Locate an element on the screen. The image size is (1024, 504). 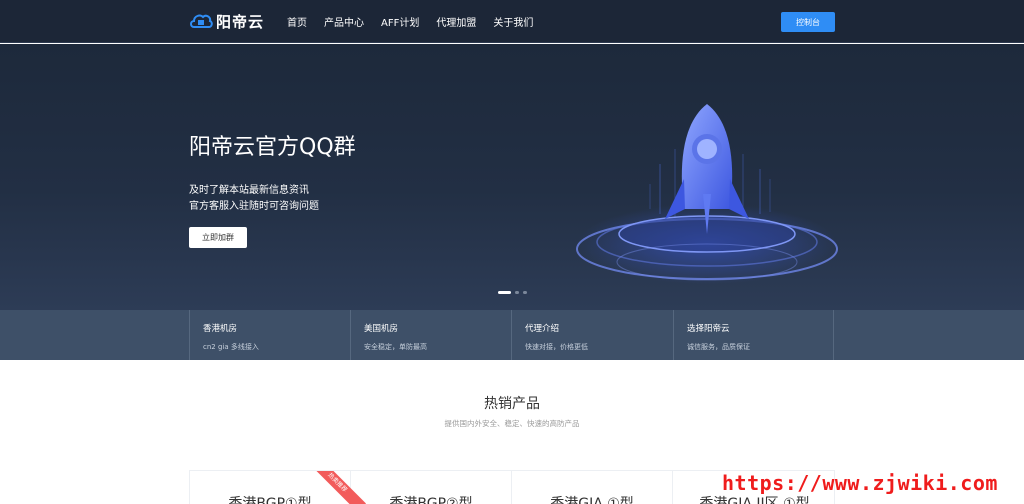
carousel-indicators is located at coordinates (514, 292).